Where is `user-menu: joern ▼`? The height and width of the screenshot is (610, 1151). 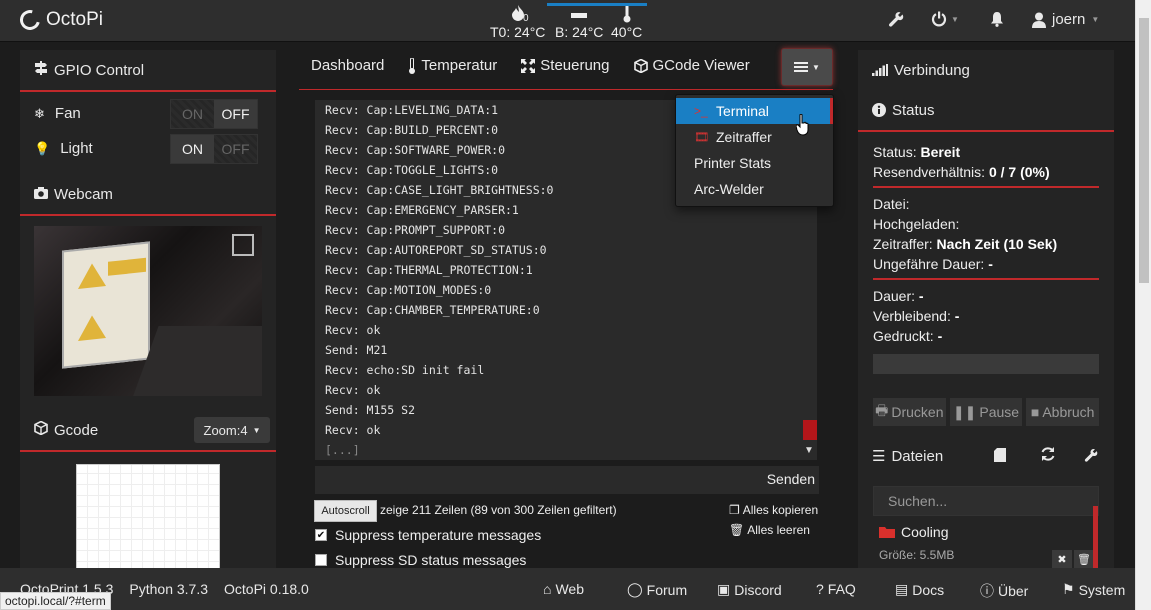
user-menu: joern ▼ is located at coordinates (1065, 19).